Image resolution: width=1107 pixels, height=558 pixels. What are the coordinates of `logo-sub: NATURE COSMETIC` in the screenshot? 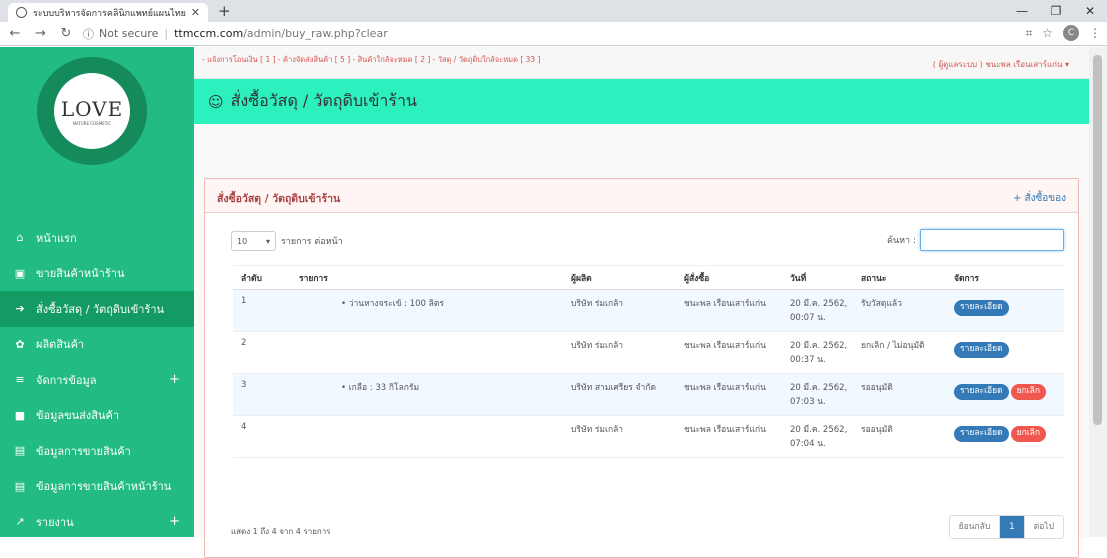 It's located at (92, 123).